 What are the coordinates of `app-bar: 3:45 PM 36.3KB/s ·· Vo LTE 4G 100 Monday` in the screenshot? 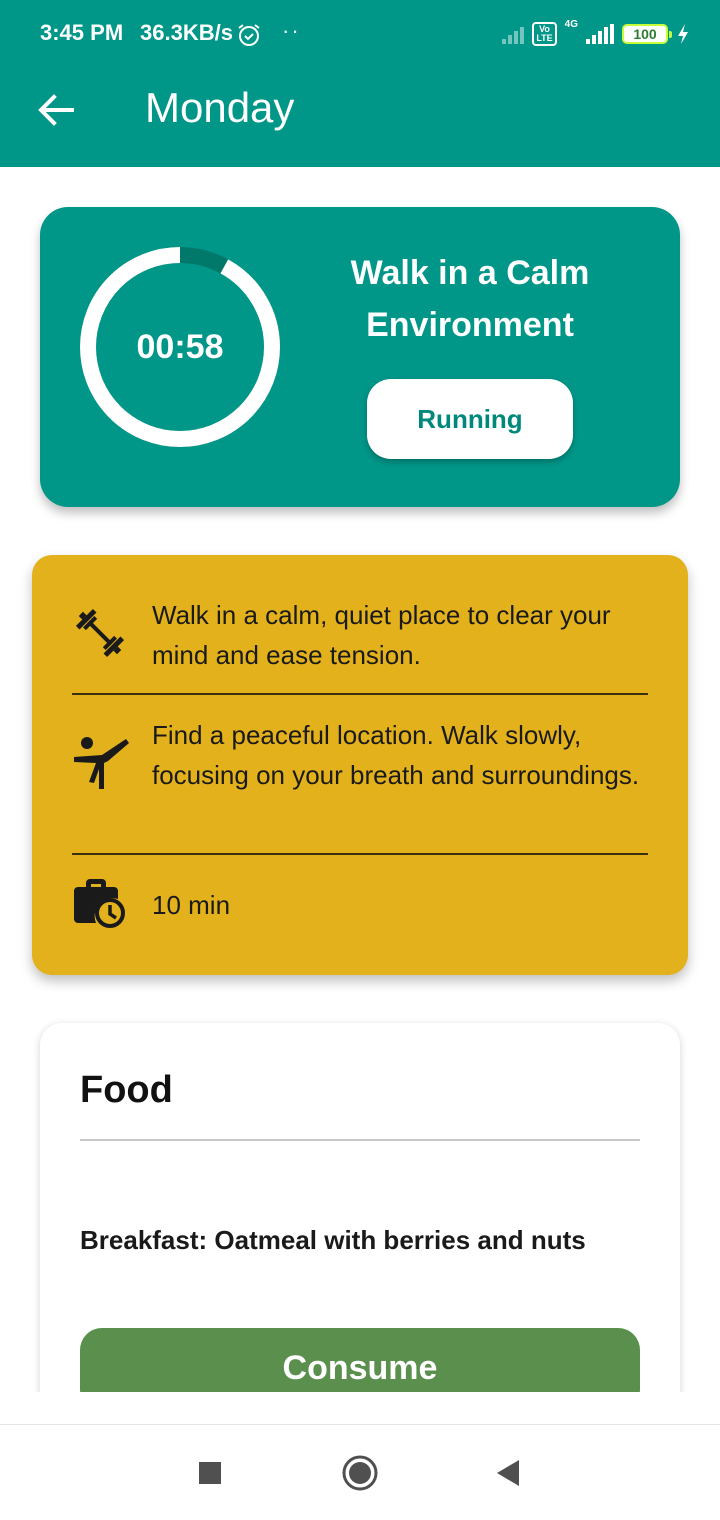 It's located at (360, 83).